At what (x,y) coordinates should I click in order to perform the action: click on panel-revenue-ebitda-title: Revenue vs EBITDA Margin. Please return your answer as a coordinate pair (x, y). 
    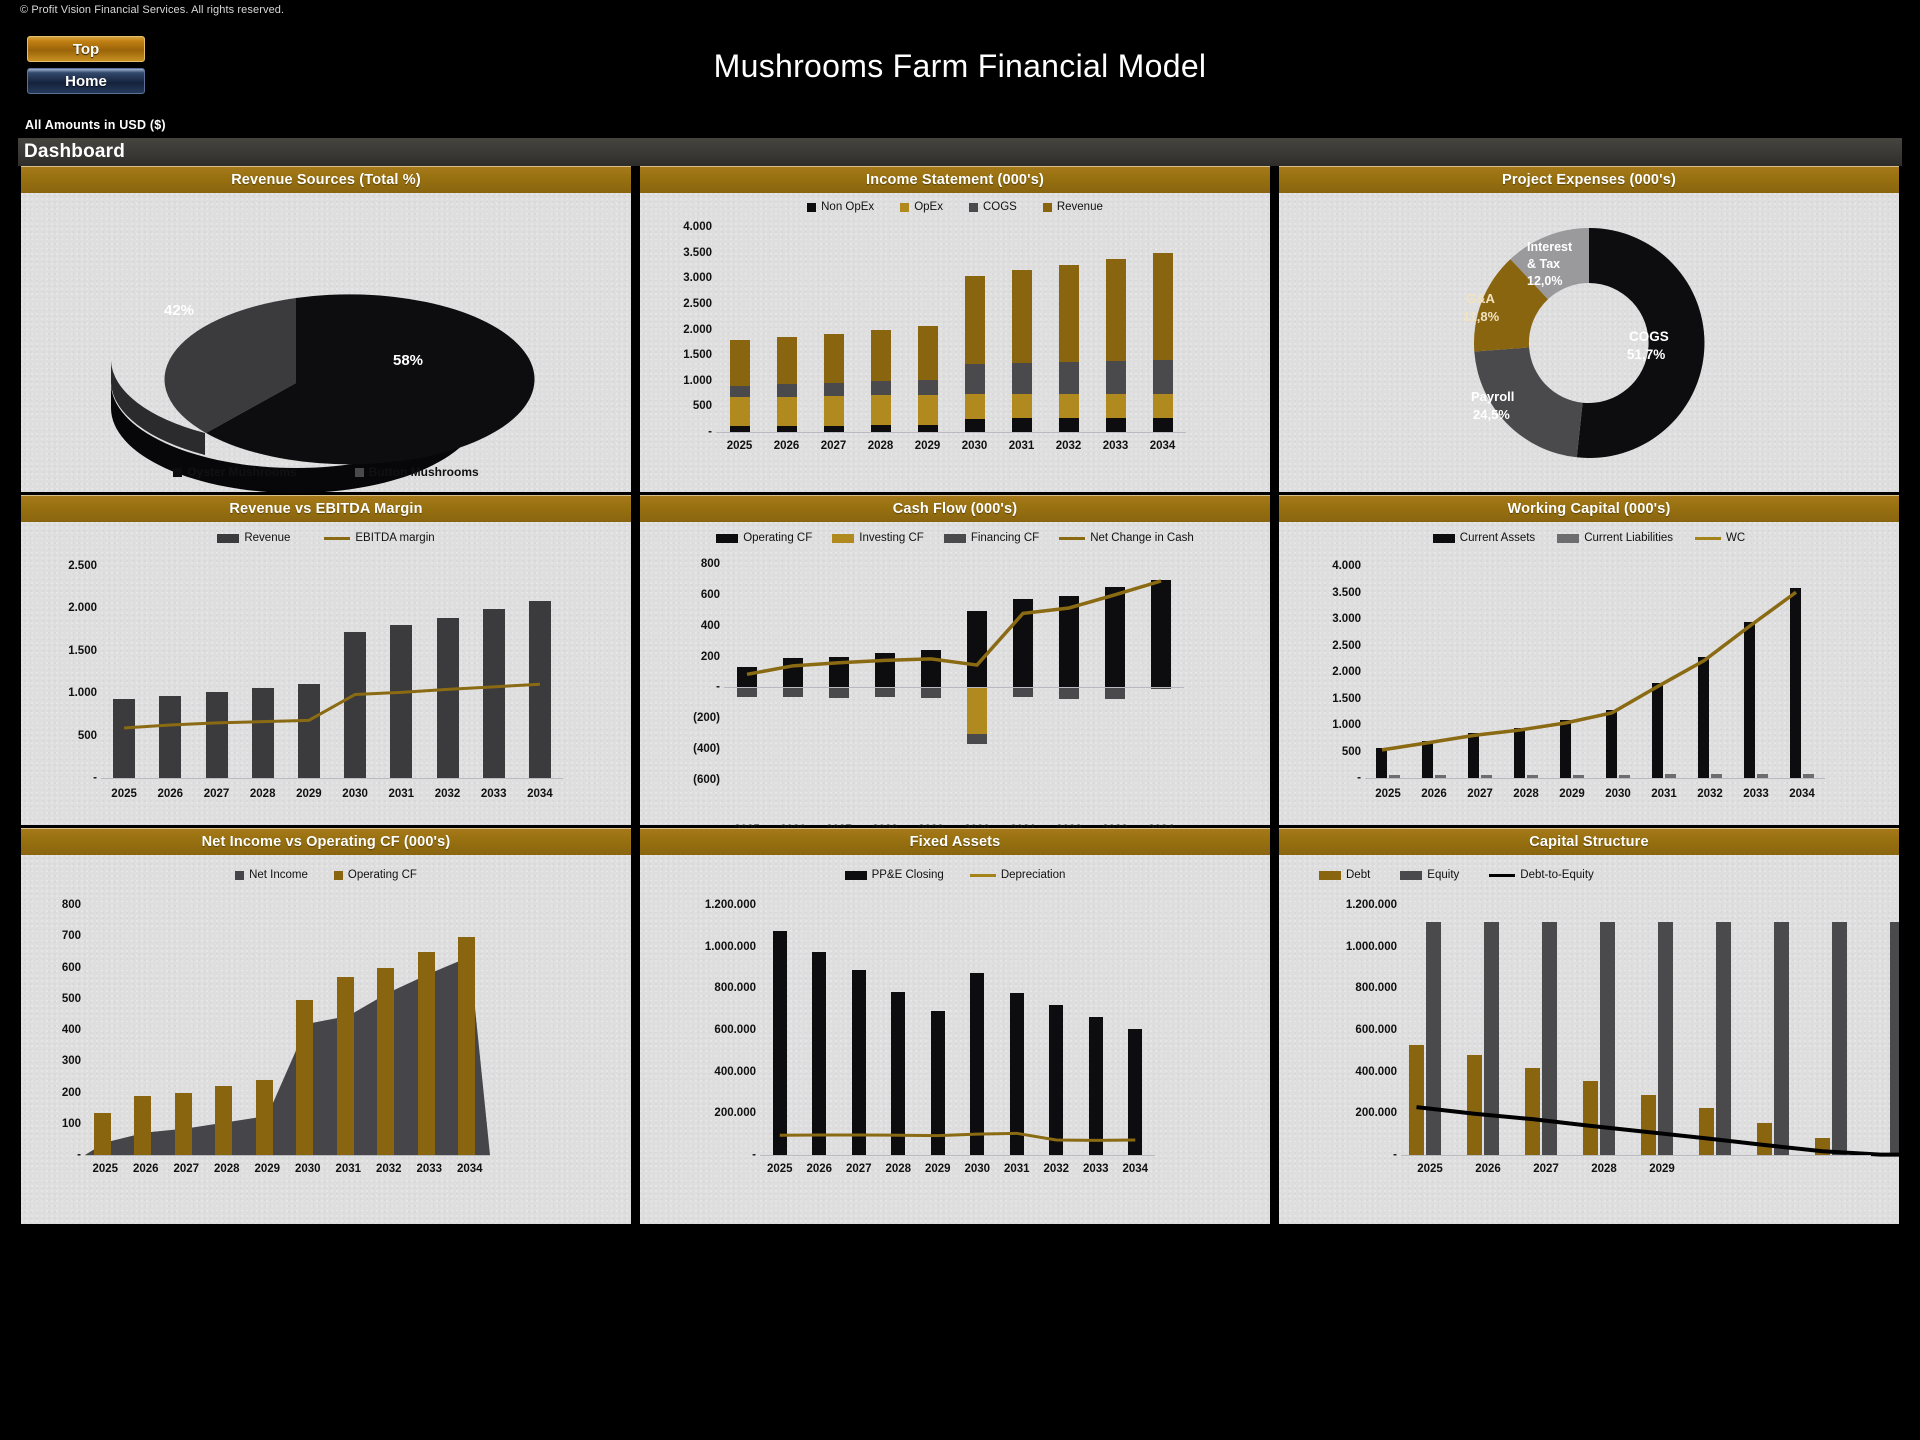
    Looking at the image, I should click on (326, 509).